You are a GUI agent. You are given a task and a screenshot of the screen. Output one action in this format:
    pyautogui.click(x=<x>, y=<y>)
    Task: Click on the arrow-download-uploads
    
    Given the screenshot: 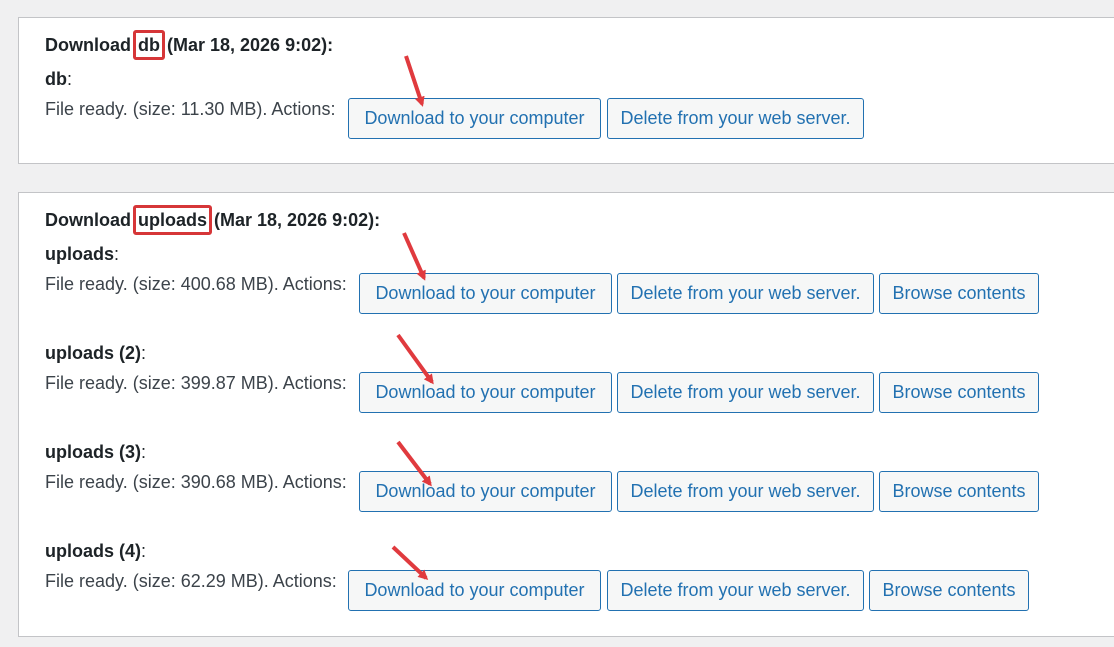 What is the action you would take?
    pyautogui.click(x=414, y=256)
    